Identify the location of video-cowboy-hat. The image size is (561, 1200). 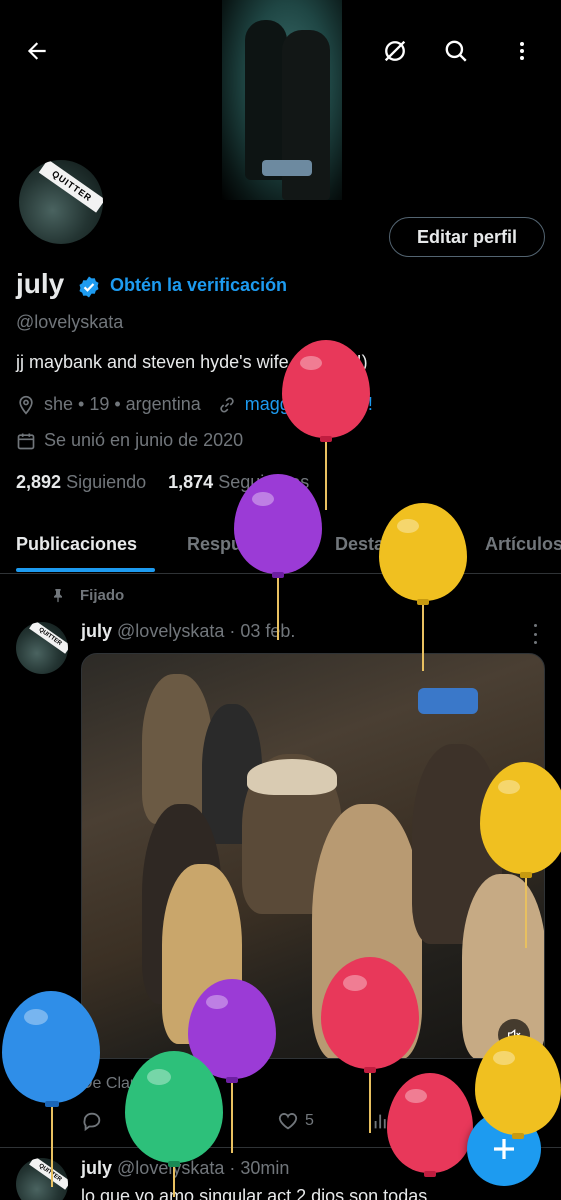
(292, 777).